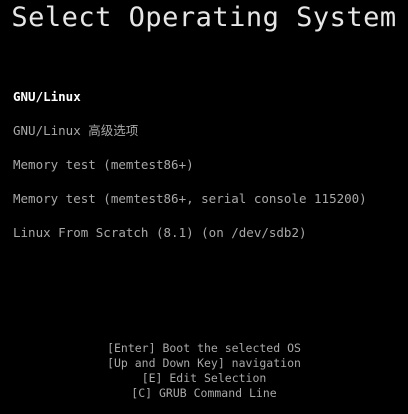  What do you see at coordinates (208, 139) in the screenshot?
I see `boot-entry-gnu-linux-advanced: GNU/Linux 高级选项` at bounding box center [208, 139].